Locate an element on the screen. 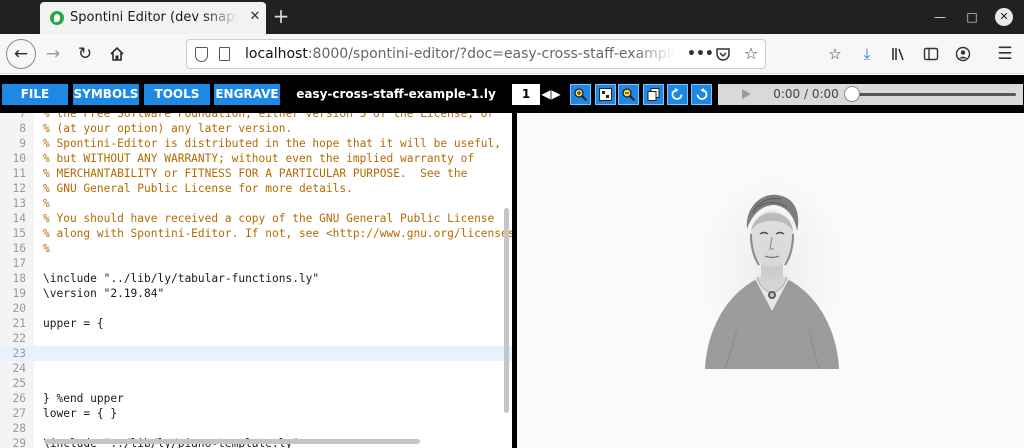 Image resolution: width=1024 pixels, height=448 pixels. code-line: 16% is located at coordinates (256, 248).